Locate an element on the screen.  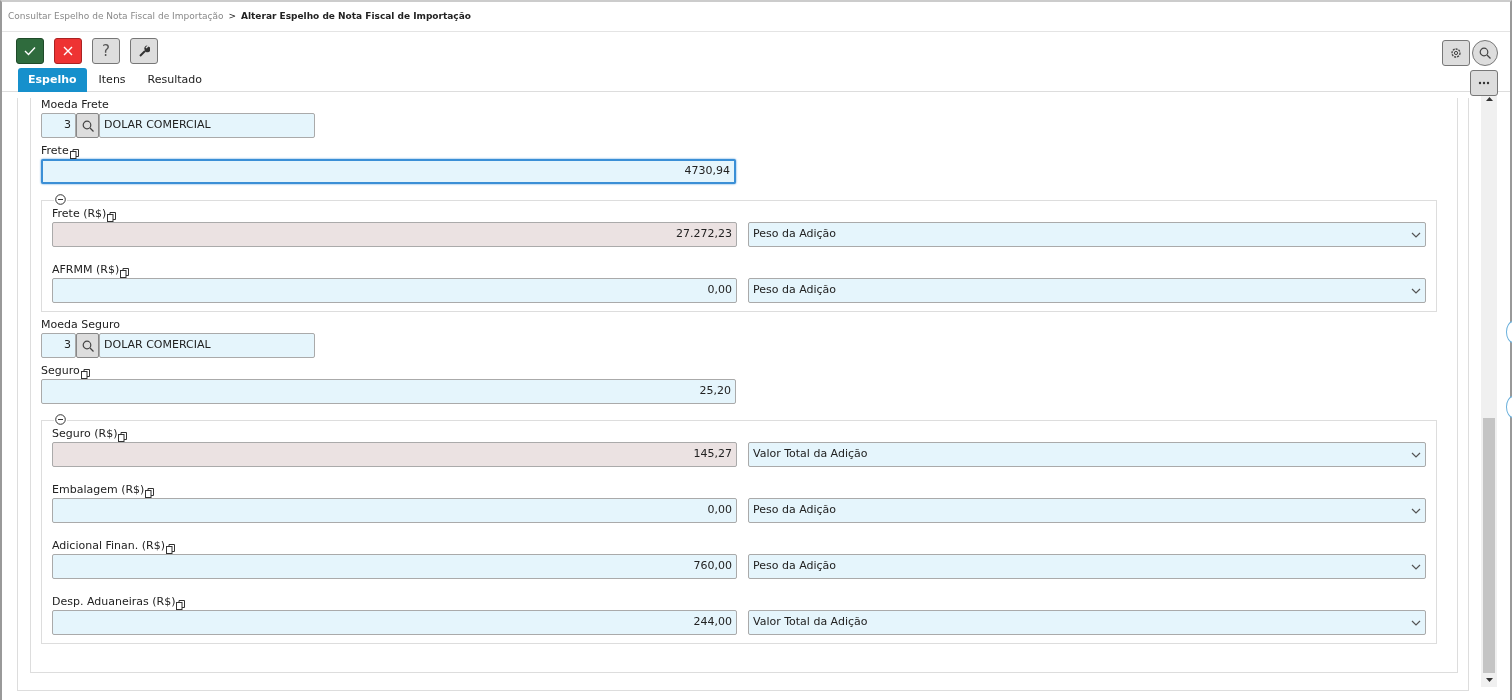
settings-button is located at coordinates (1456, 53).